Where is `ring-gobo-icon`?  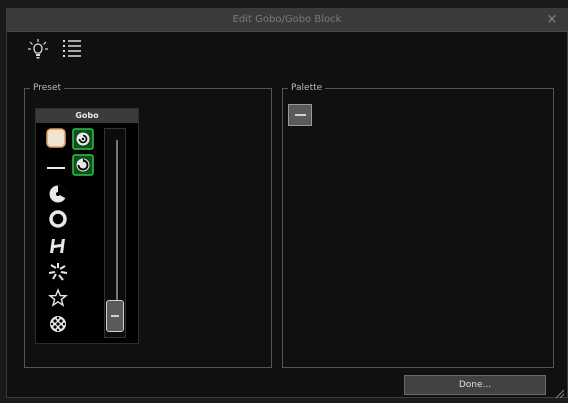
ring-gobo-icon is located at coordinates (58, 219).